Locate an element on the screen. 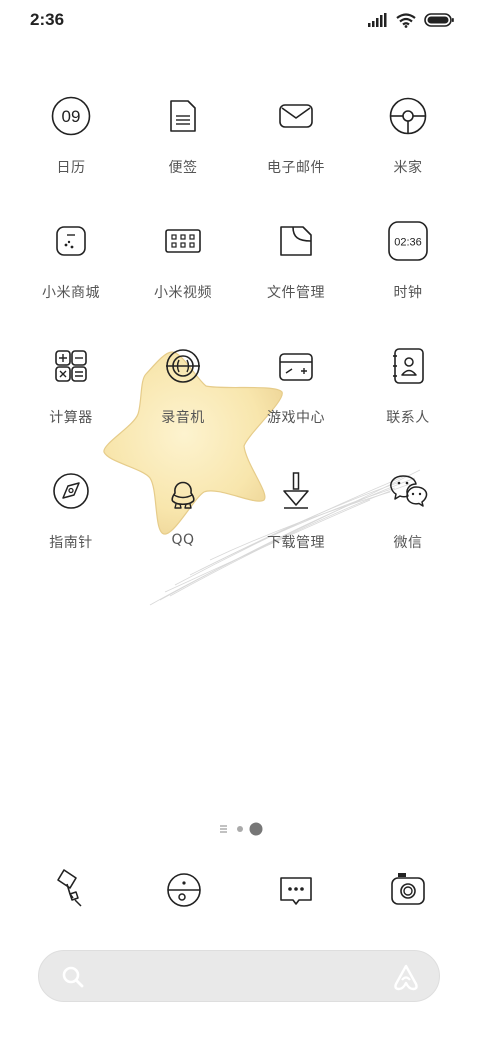 The height and width of the screenshot is (1040, 480). svg-text: 02:36 is located at coordinates (408, 243).